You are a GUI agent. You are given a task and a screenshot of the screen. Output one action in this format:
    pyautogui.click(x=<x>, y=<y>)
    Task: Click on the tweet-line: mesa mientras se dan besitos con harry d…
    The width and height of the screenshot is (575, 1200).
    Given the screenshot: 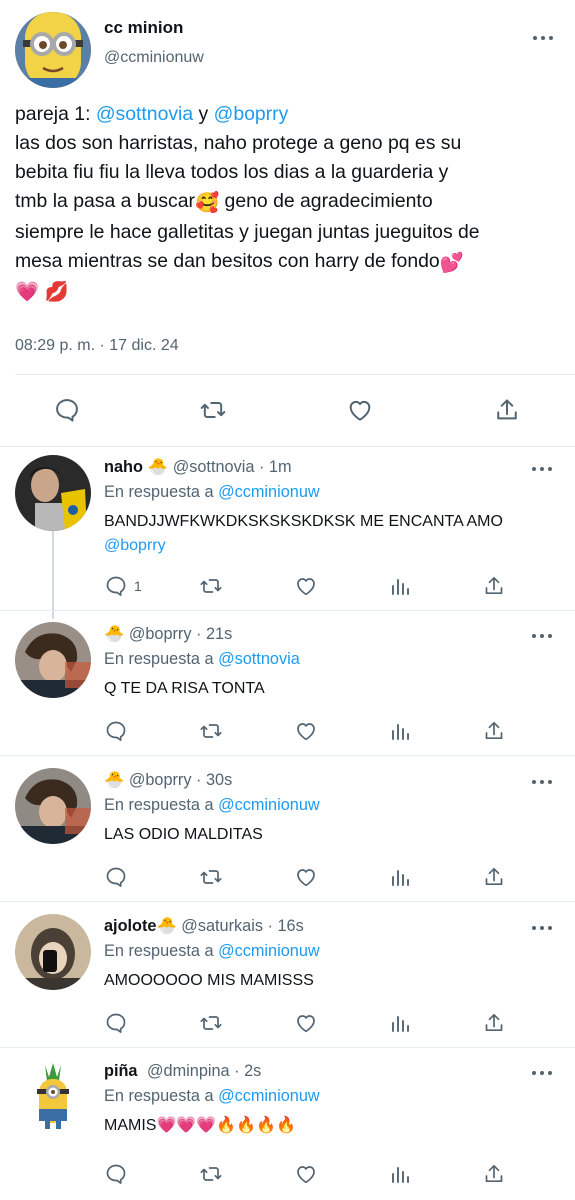 What is the action you would take?
    pyautogui.click(x=292, y=262)
    